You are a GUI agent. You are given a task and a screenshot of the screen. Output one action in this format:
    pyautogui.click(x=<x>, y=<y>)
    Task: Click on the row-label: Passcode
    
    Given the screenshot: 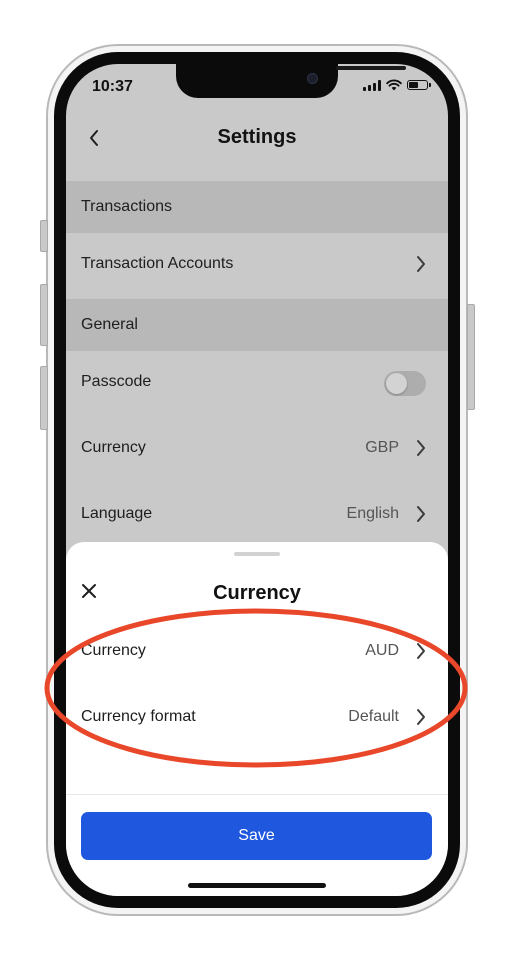 What is the action you would take?
    pyautogui.click(x=116, y=381)
    